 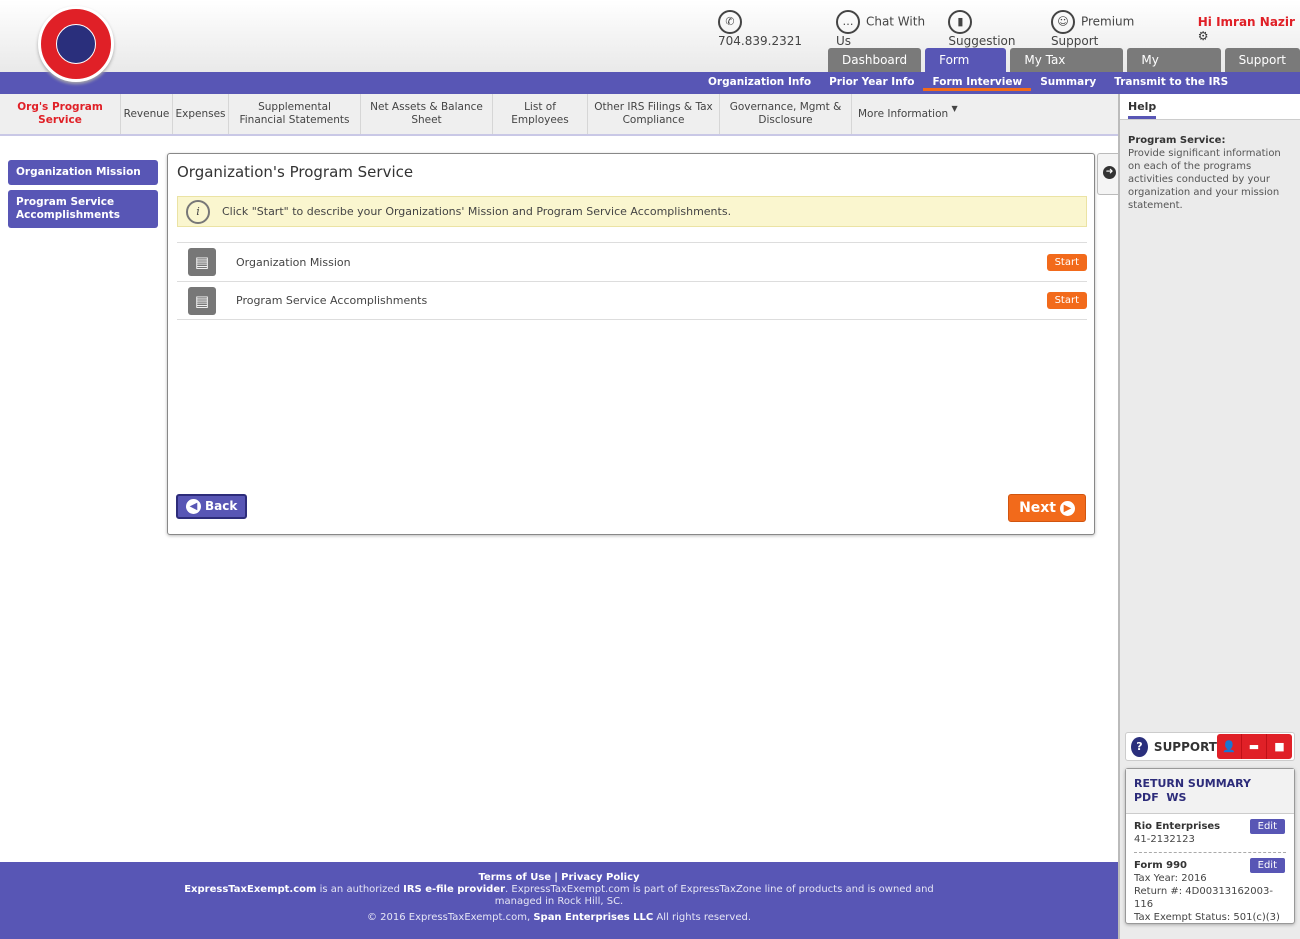 What do you see at coordinates (1139, 746) in the screenshot?
I see `question-icon: ?` at bounding box center [1139, 746].